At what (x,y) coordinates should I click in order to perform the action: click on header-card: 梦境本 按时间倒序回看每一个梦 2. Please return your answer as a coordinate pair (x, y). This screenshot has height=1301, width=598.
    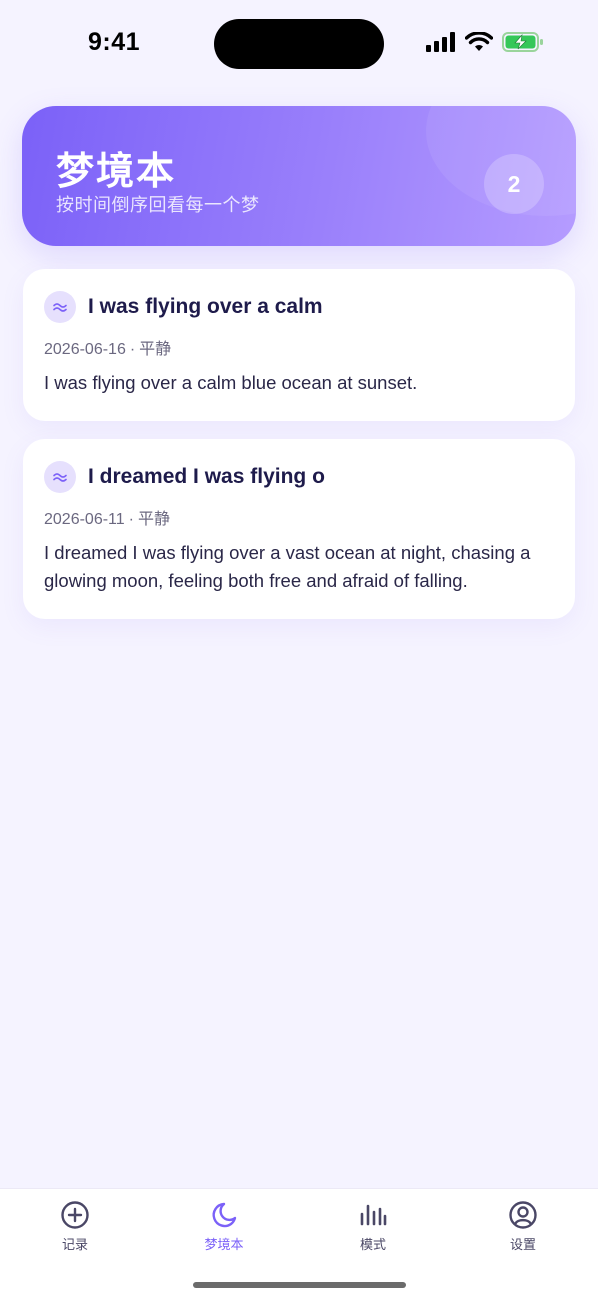
    Looking at the image, I should click on (299, 176).